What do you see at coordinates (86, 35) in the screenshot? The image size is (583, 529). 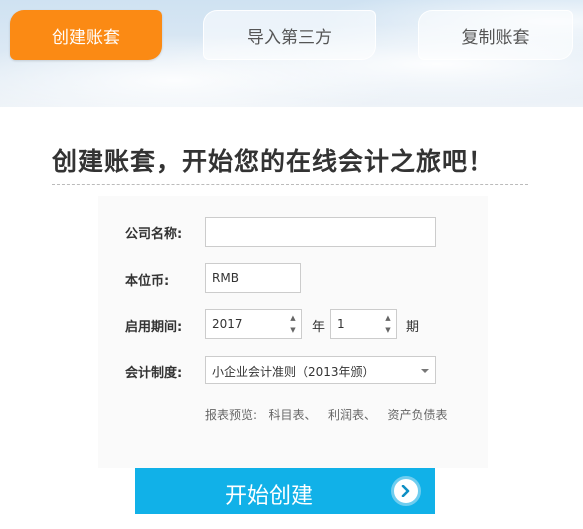 I see `tab-create-account: 创建账套` at bounding box center [86, 35].